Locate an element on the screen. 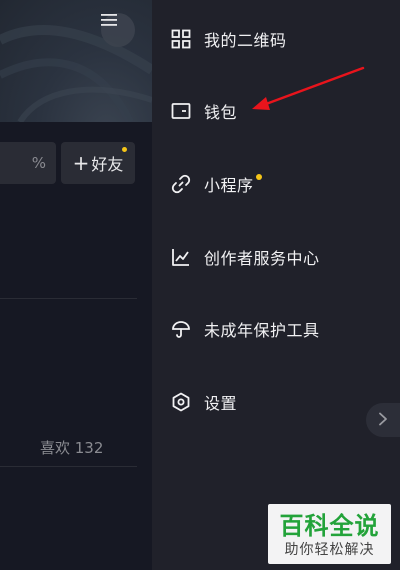 The image size is (400, 570). drawer-item-label: 未成年保护工具 is located at coordinates (262, 330).